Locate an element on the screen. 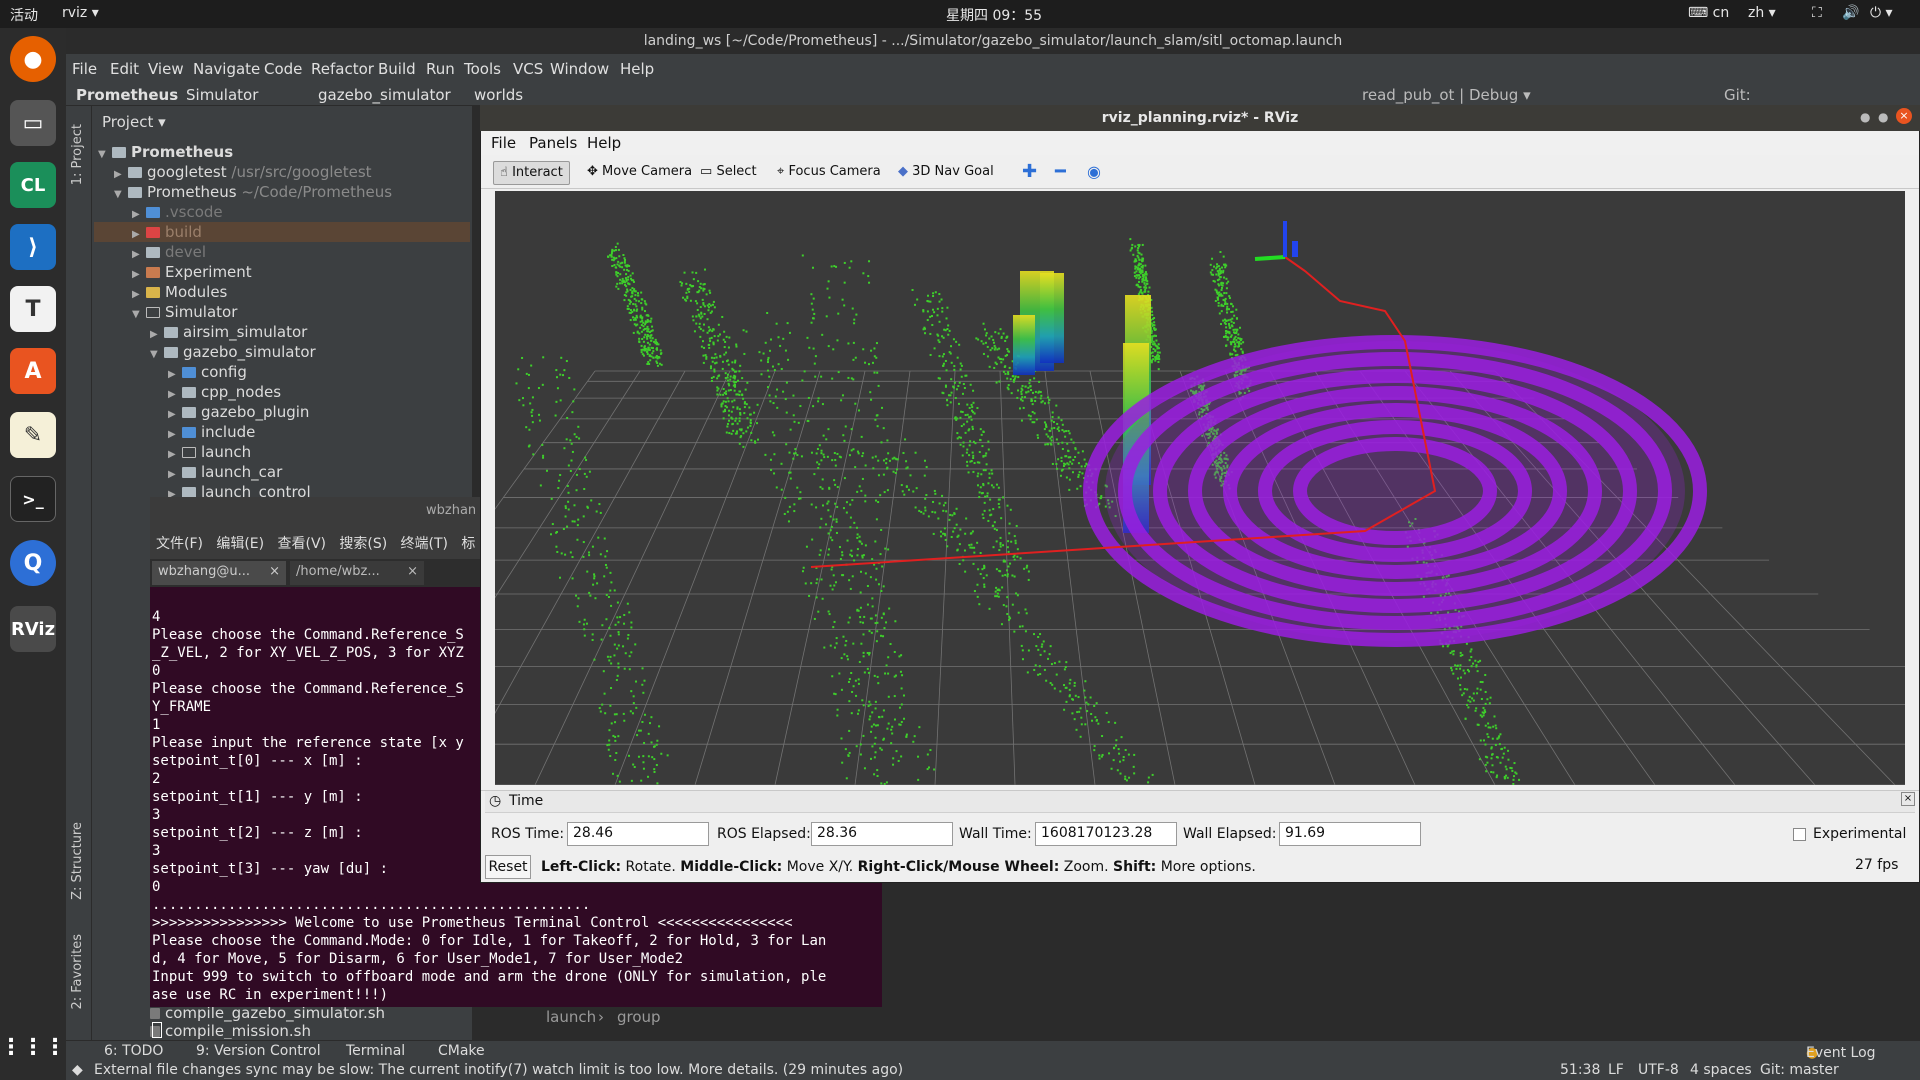 This screenshot has height=1080, width=1920. firefox-icon: ● is located at coordinates (33, 59).